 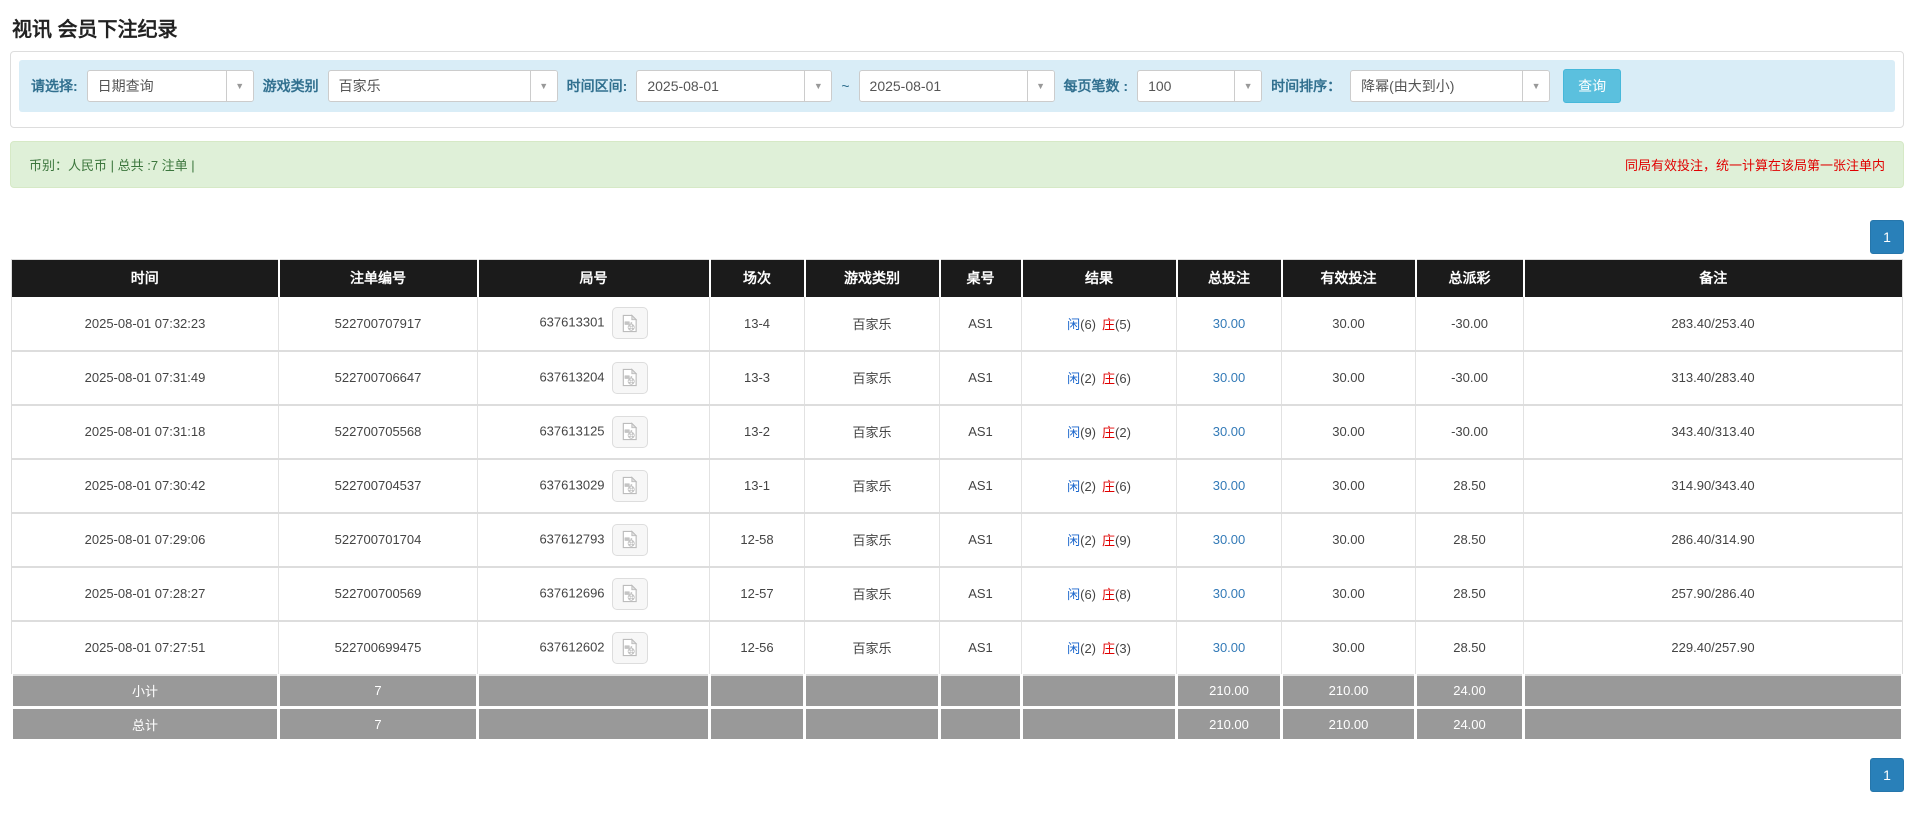 I want to click on cell-remark: 343.40/313.40, so click(x=1713, y=432).